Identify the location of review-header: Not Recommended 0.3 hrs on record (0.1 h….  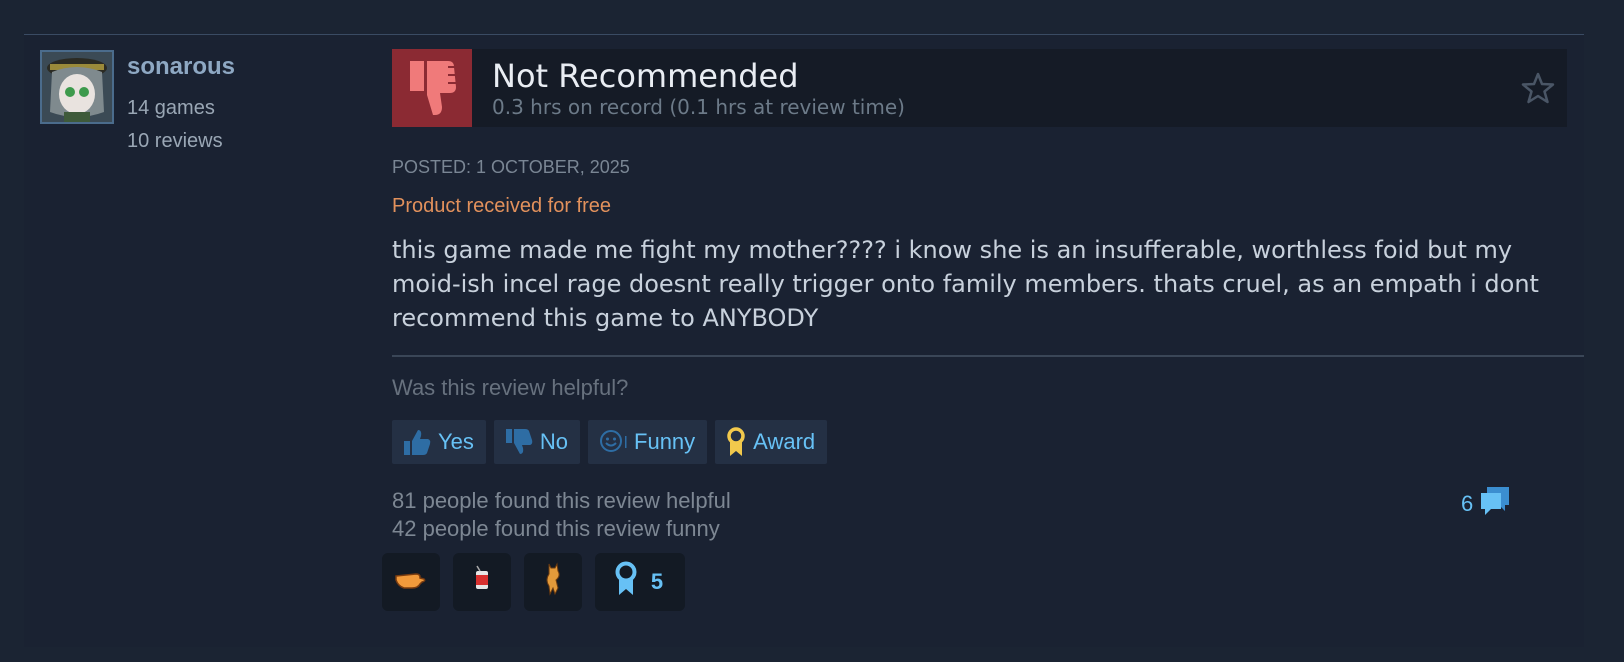
(979, 88).